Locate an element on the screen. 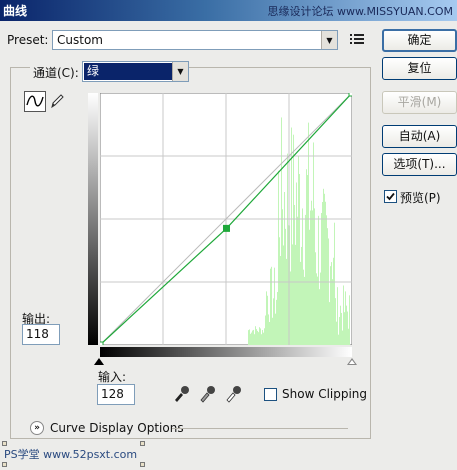 This screenshot has width=457, height=470. auto-button: 自动(A) is located at coordinates (419, 136).